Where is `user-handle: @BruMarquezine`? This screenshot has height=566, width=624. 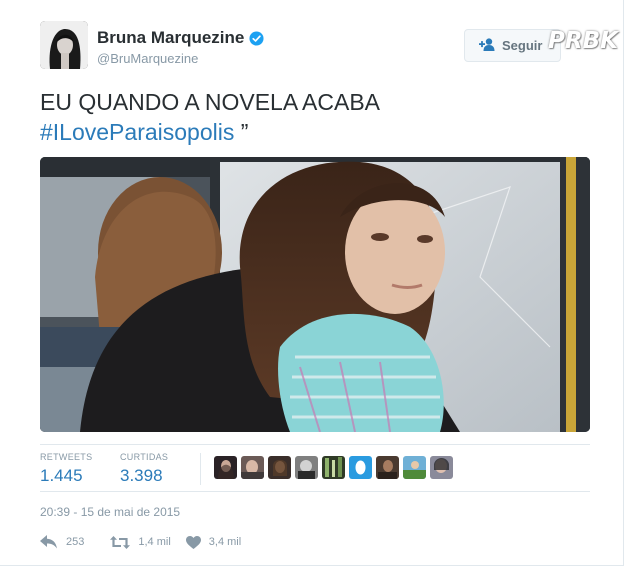 user-handle: @BruMarquezine is located at coordinates (147, 58).